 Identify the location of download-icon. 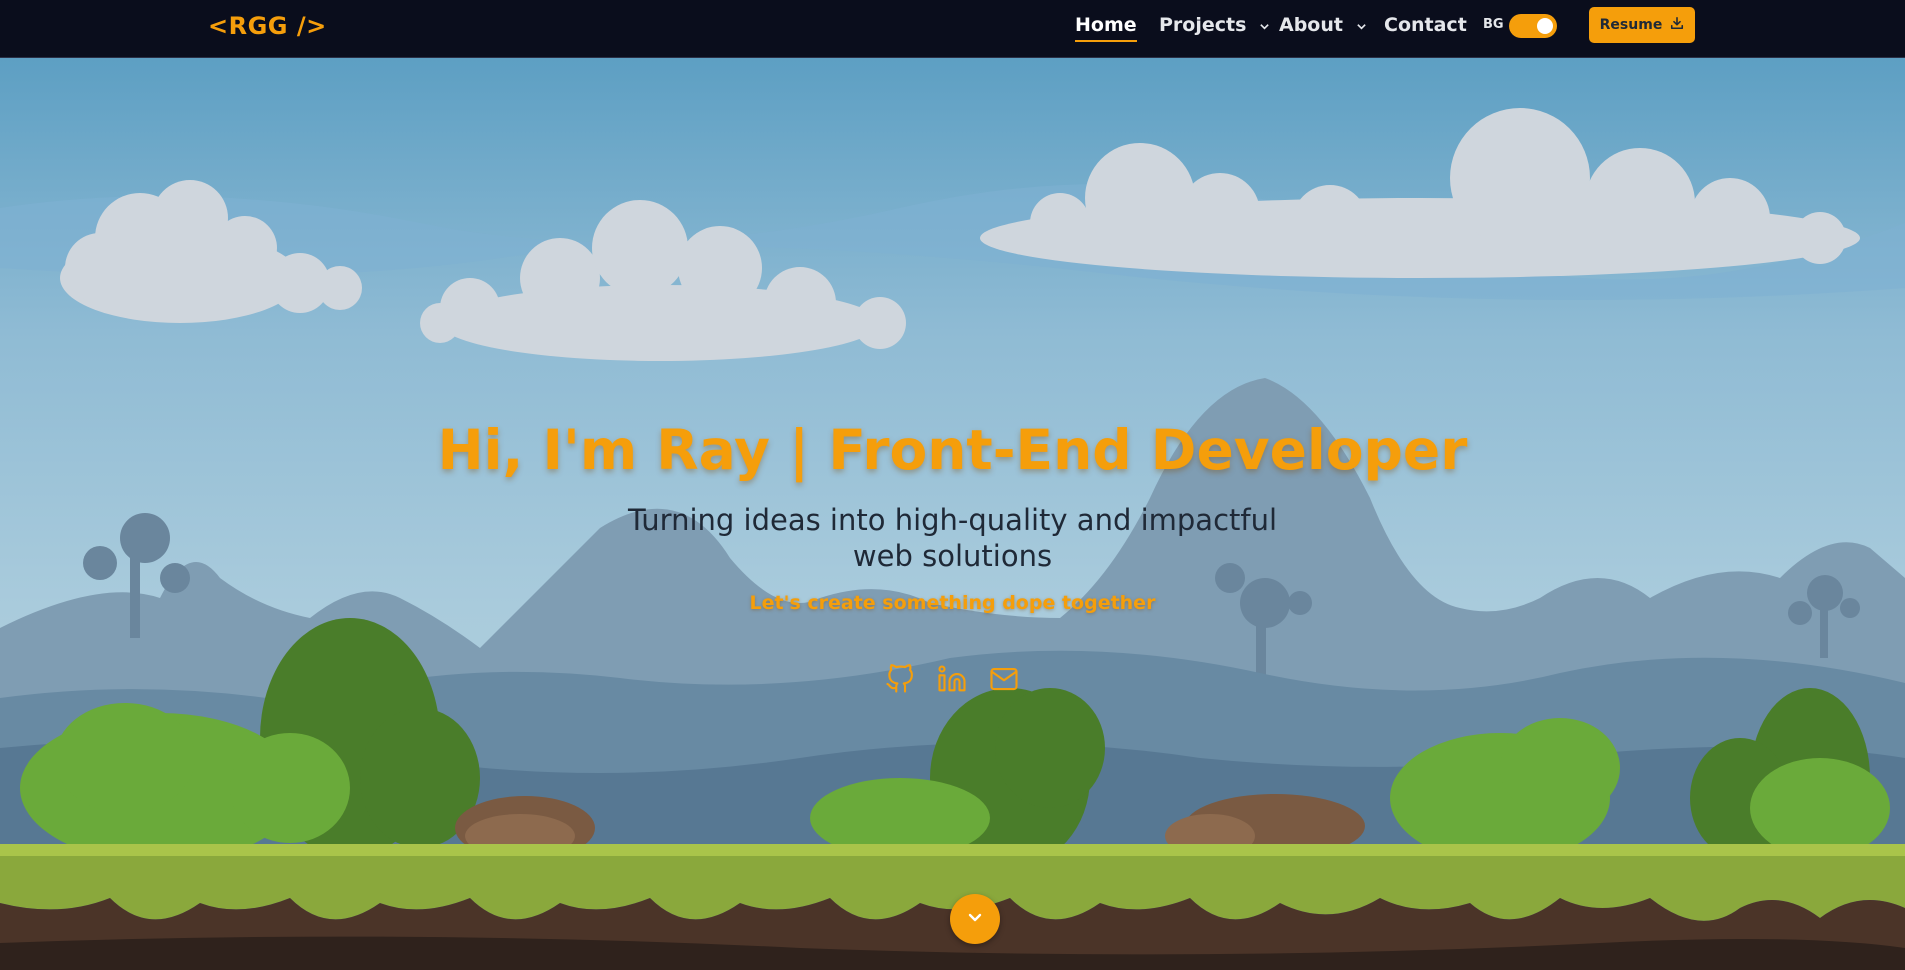
(1677, 25).